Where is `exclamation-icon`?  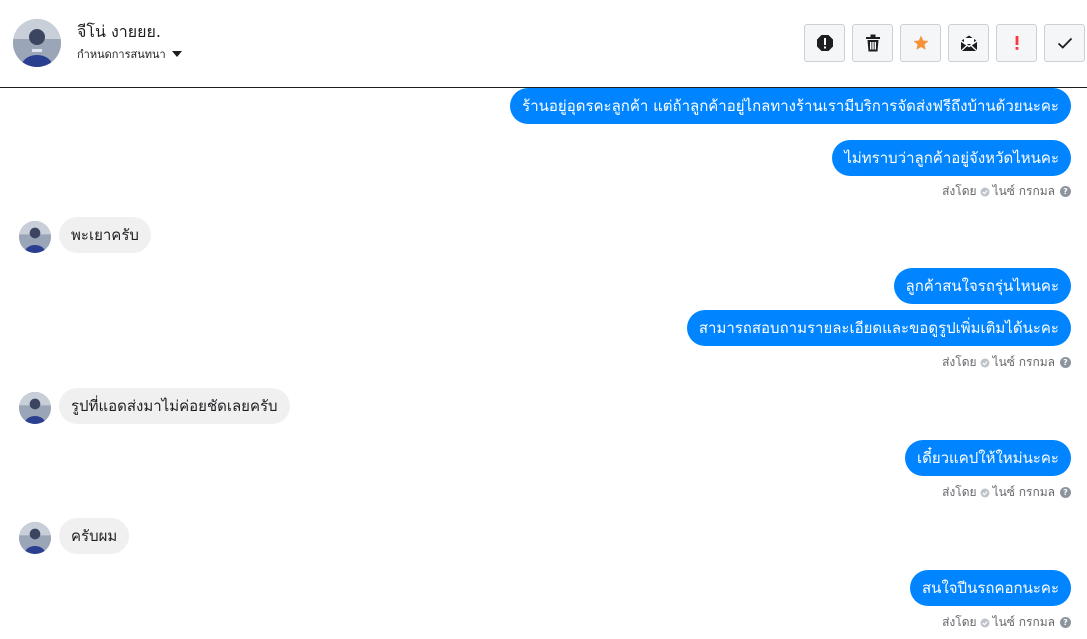
exclamation-icon is located at coordinates (1016, 43).